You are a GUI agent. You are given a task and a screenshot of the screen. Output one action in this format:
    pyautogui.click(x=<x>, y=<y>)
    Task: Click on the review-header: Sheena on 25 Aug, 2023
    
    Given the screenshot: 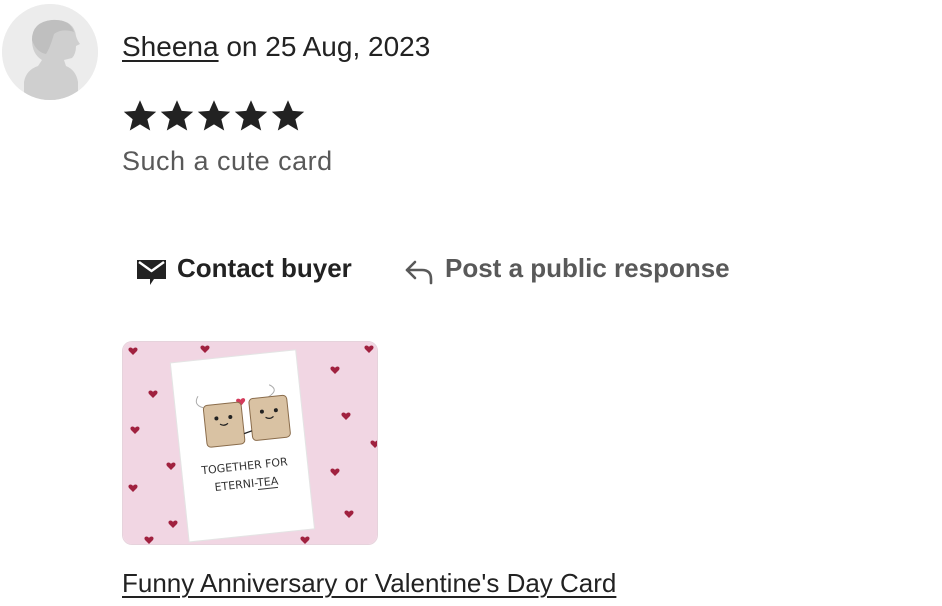 What is the action you would take?
    pyautogui.click(x=276, y=47)
    